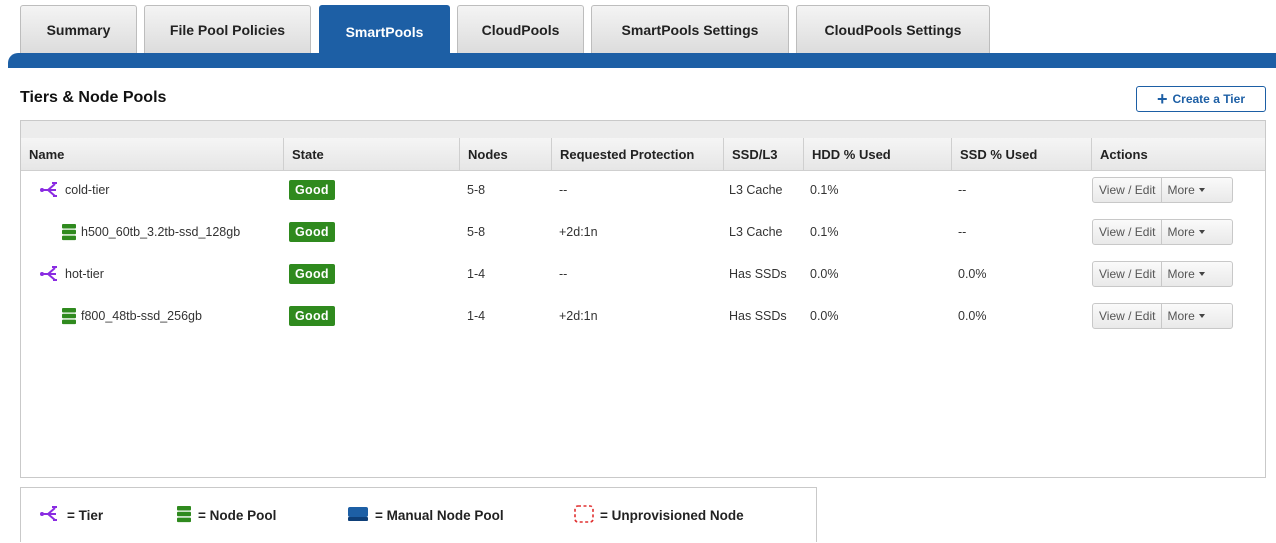 The width and height of the screenshot is (1276, 543). What do you see at coordinates (384, 31) in the screenshot?
I see `tab-smartpools: SmartPools` at bounding box center [384, 31].